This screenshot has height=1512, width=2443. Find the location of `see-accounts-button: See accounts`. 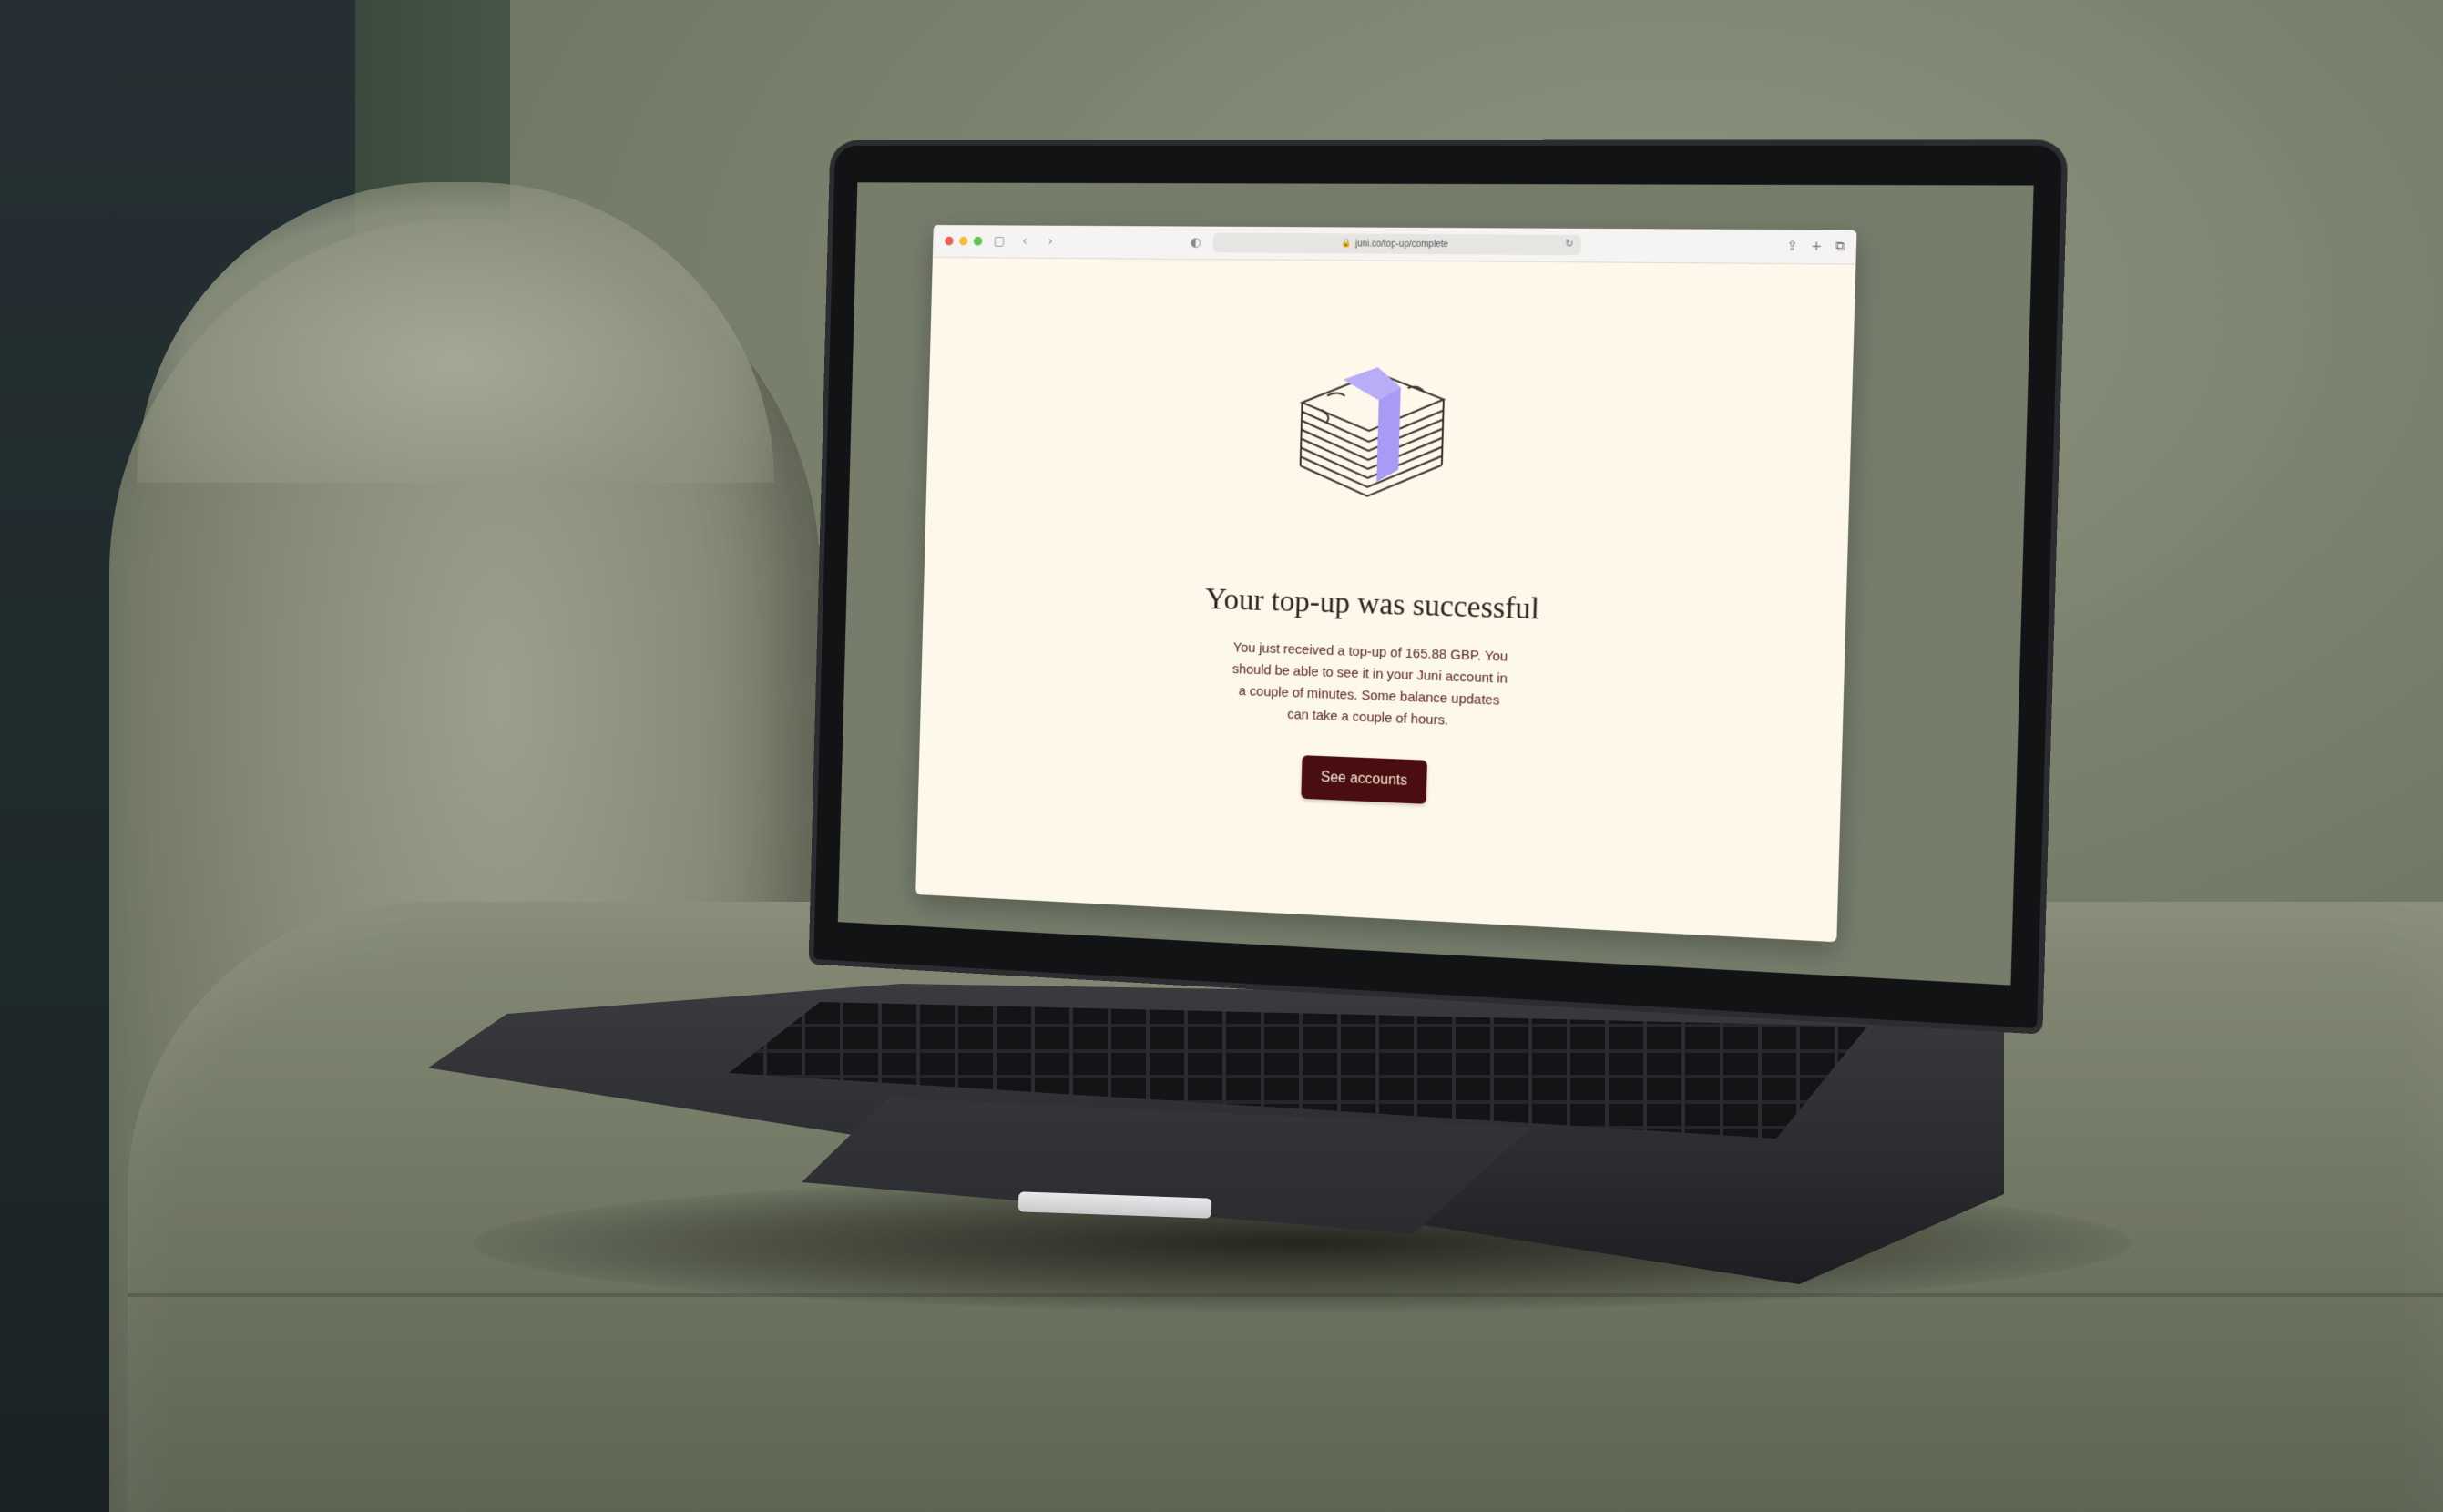

see-accounts-button: See accounts is located at coordinates (1364, 780).